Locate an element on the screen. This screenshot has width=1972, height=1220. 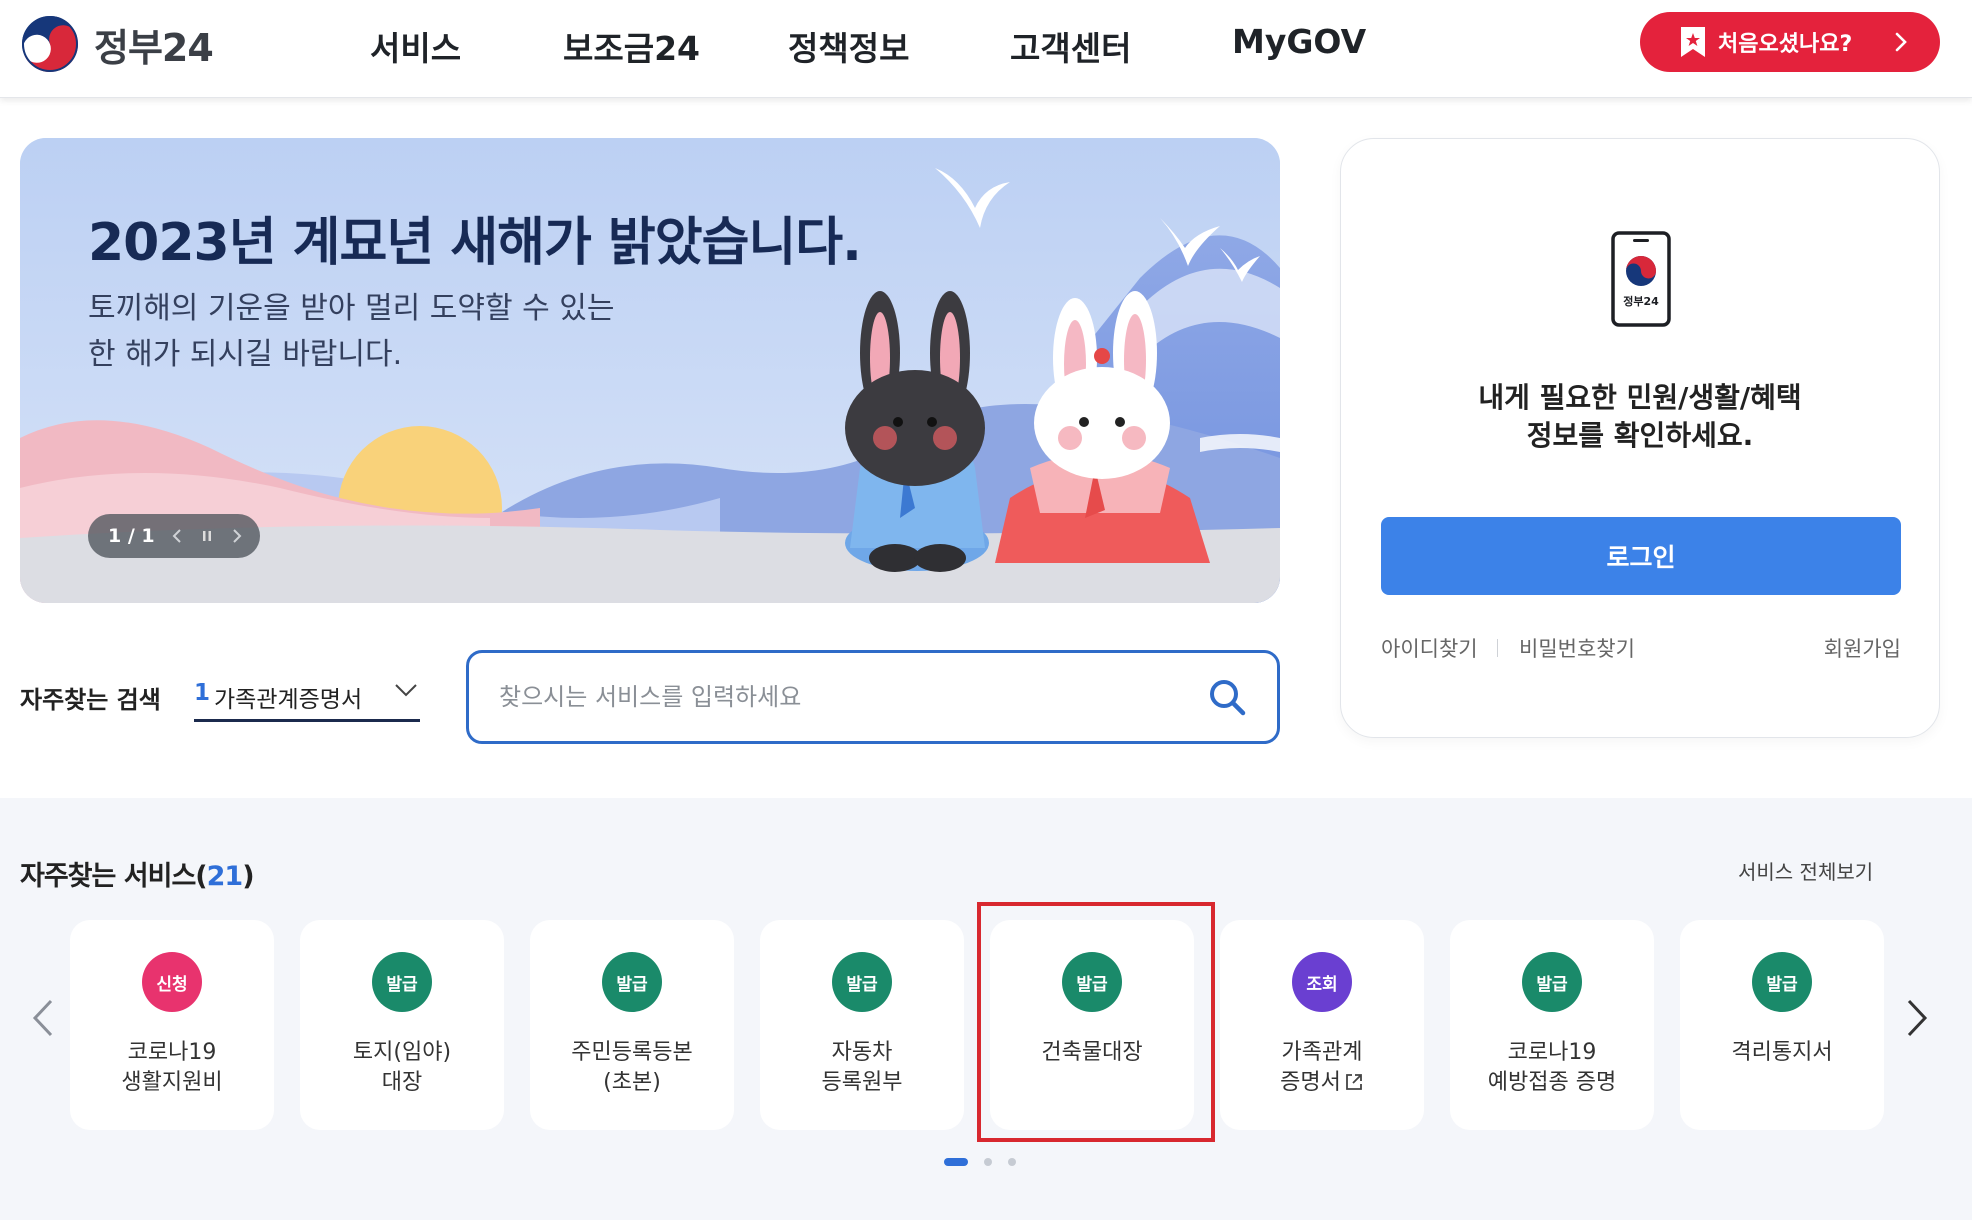
signup-link: 회원가입 is located at coordinates (1862, 648).